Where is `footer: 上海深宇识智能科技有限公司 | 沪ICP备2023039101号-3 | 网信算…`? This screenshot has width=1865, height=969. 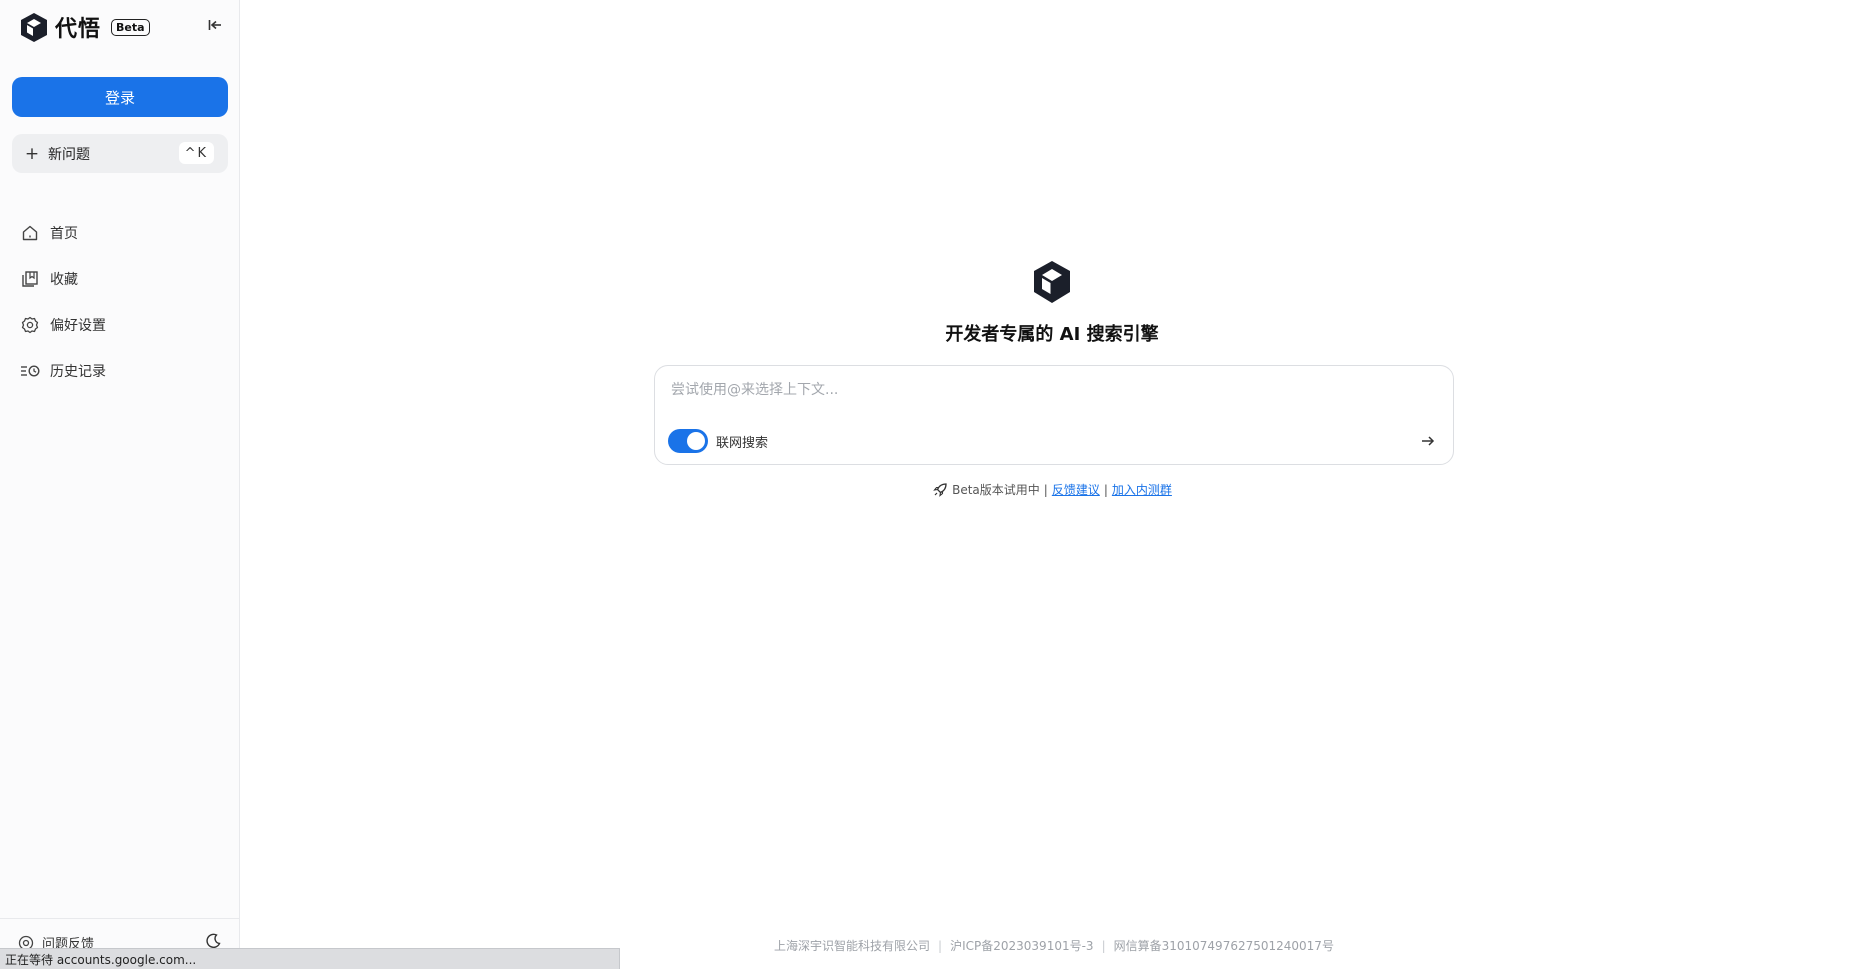
footer: 上海深宇识智能科技有限公司 | 沪ICP备2023039101号-3 | 网信算… is located at coordinates (1054, 945).